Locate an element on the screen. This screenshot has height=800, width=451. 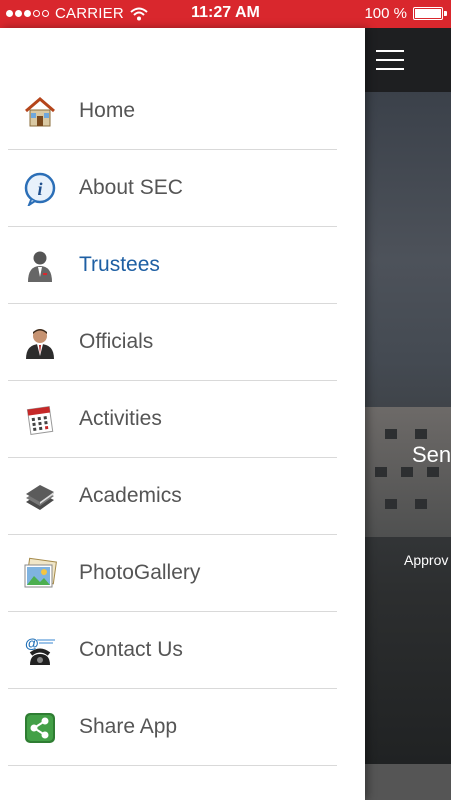
menu-item-label: Contact Us is located at coordinates (131, 649).